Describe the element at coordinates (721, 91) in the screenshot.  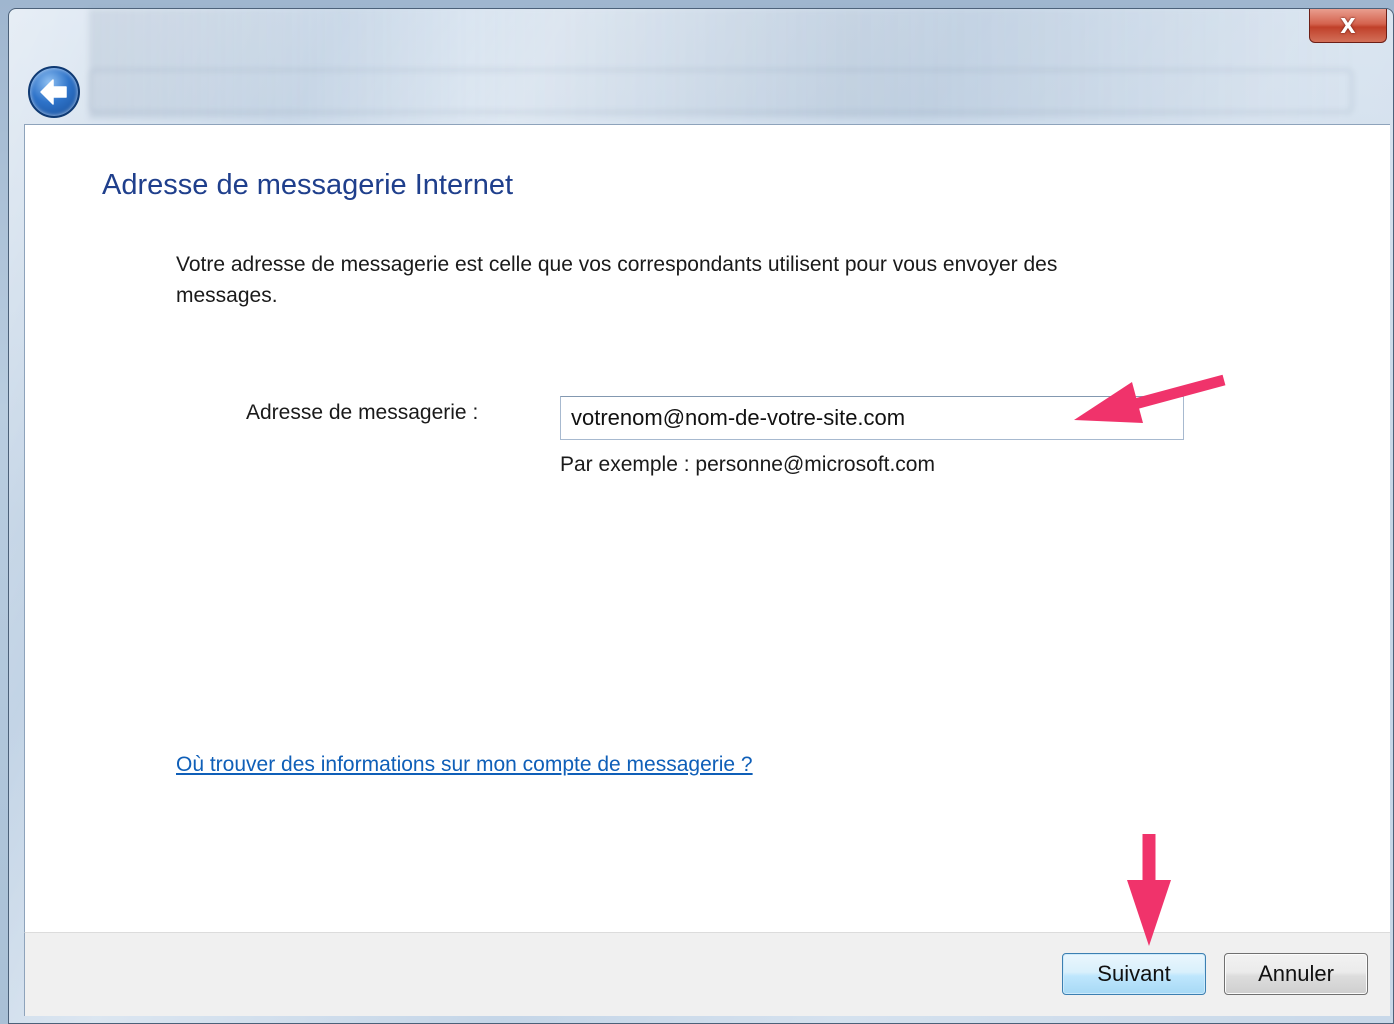
I see `blurred-background-bar` at that location.